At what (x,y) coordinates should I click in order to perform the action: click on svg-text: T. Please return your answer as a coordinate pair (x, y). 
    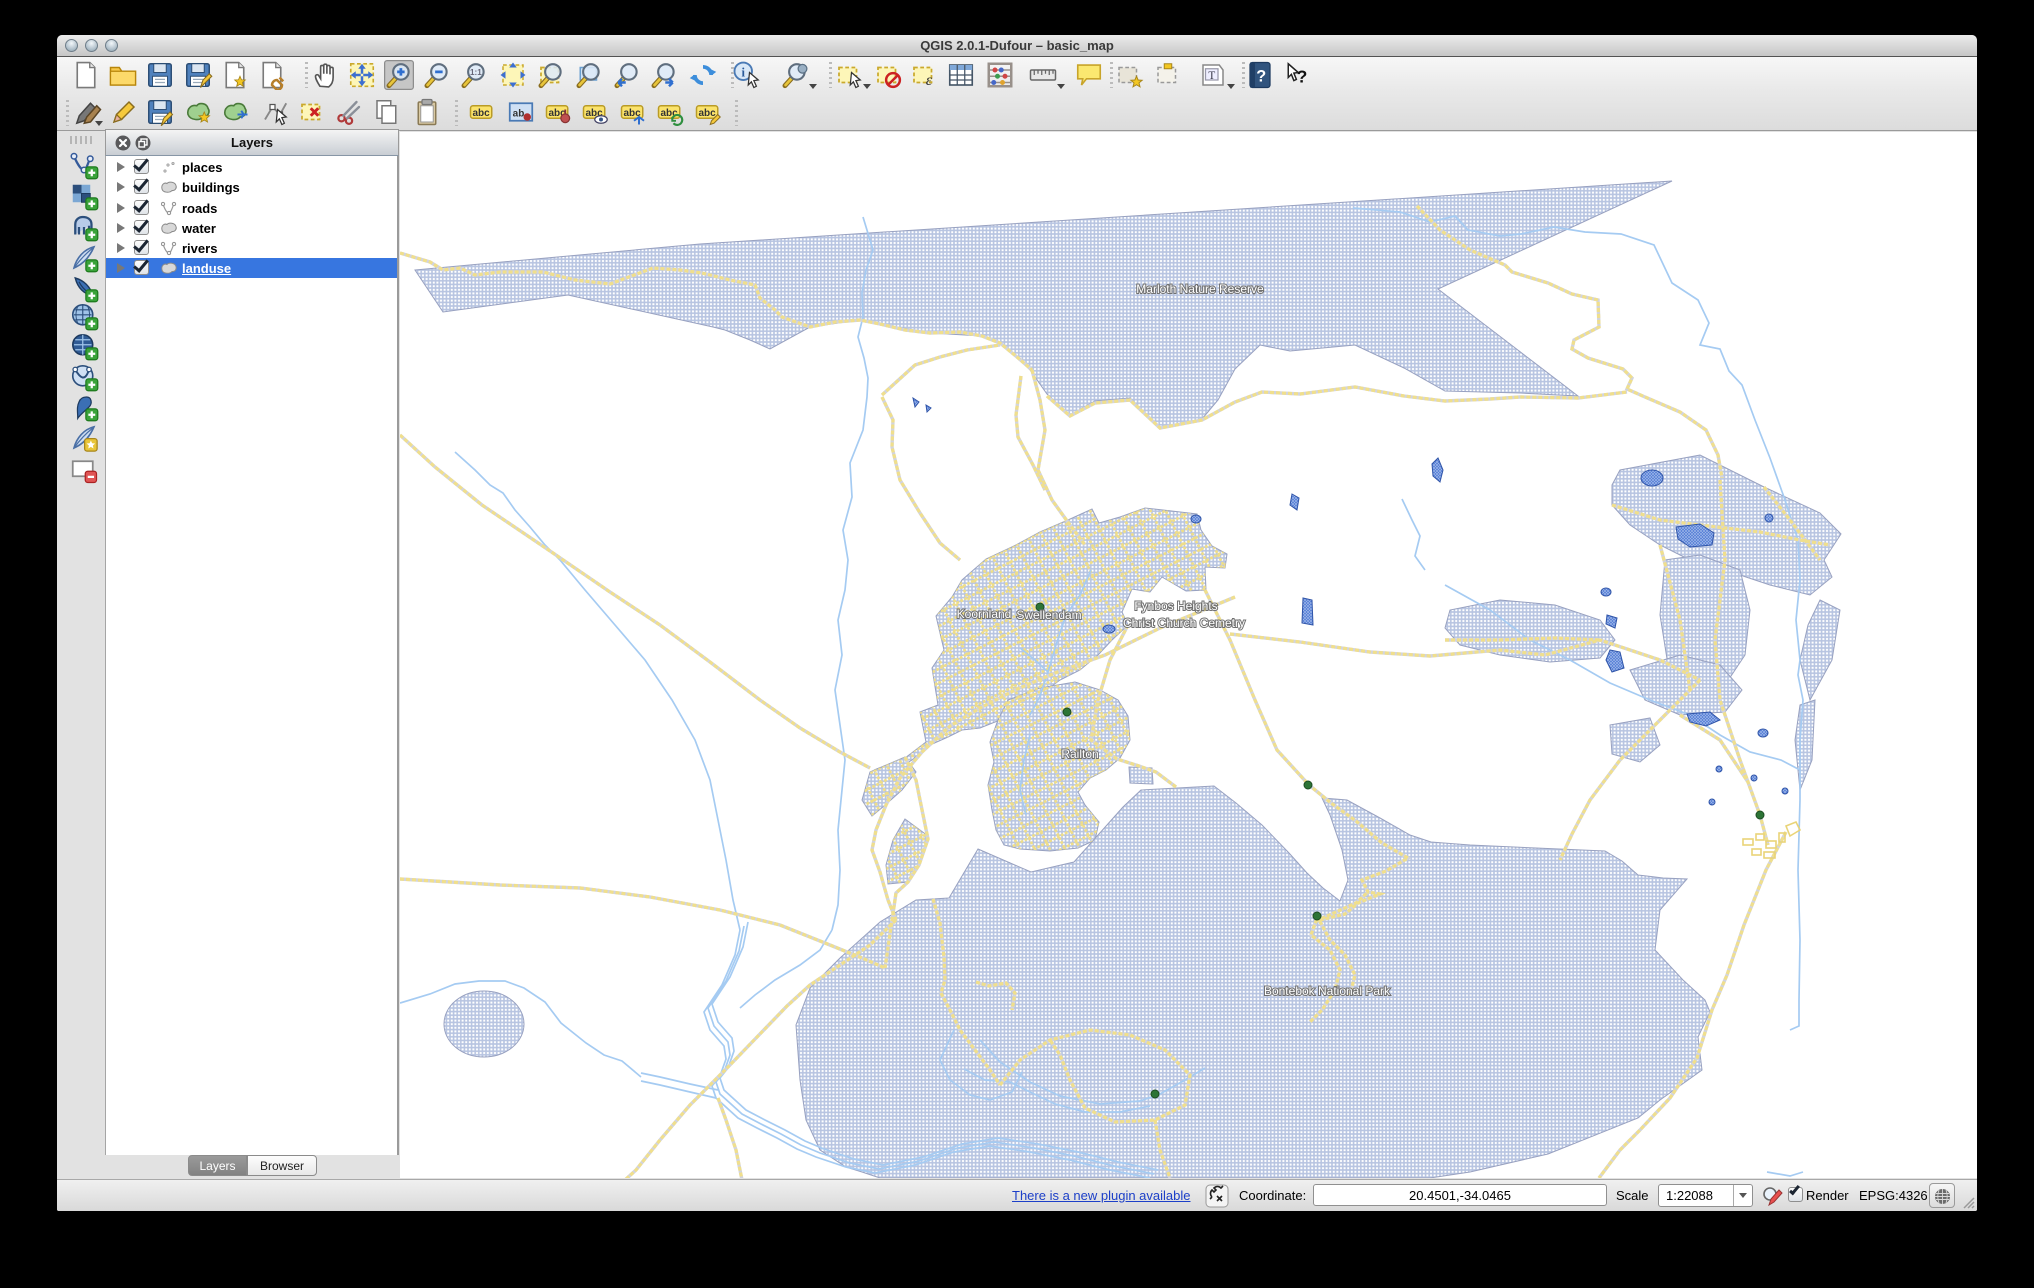
    Looking at the image, I should click on (1211, 76).